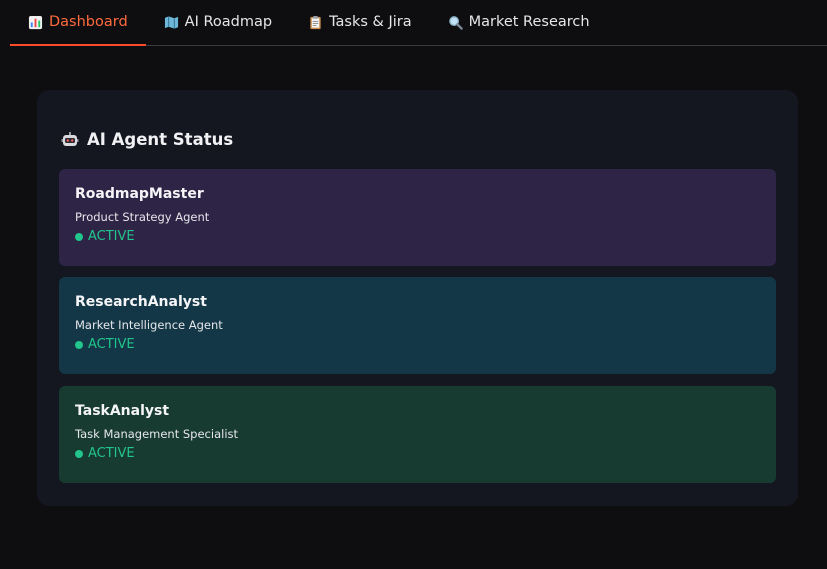 The height and width of the screenshot is (569, 827). I want to click on tab-tasks-jira: Tasks & Jira, so click(360, 22).